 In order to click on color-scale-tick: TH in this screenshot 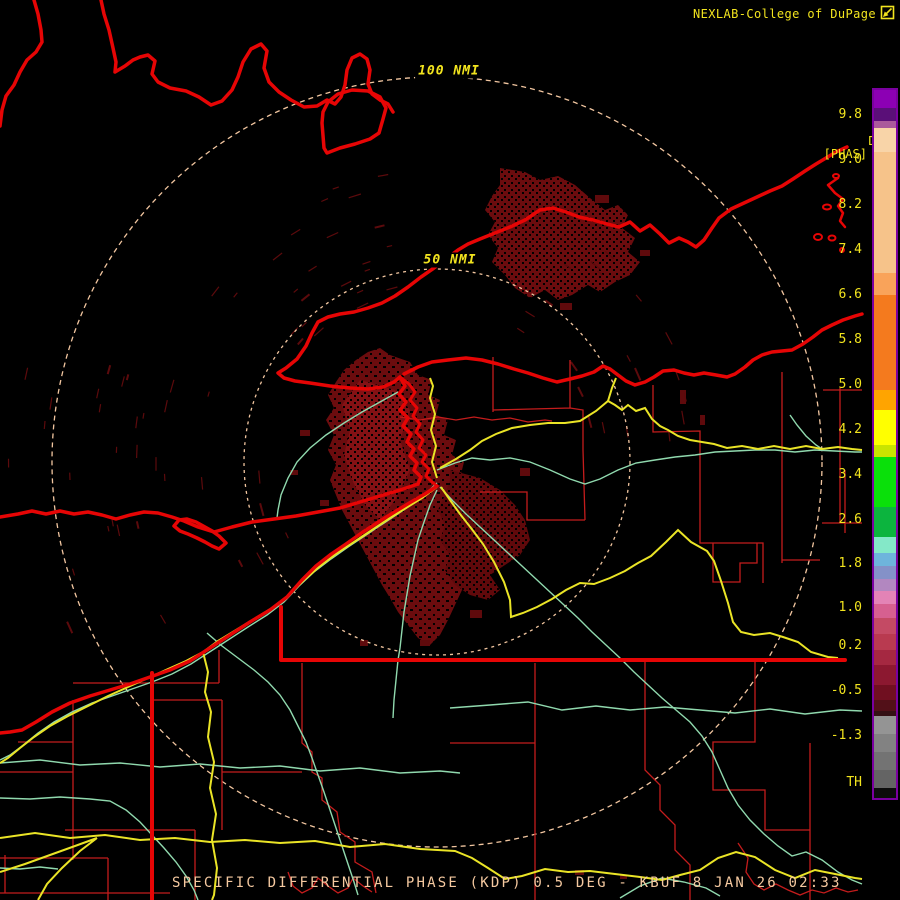, I will do `click(854, 782)`.